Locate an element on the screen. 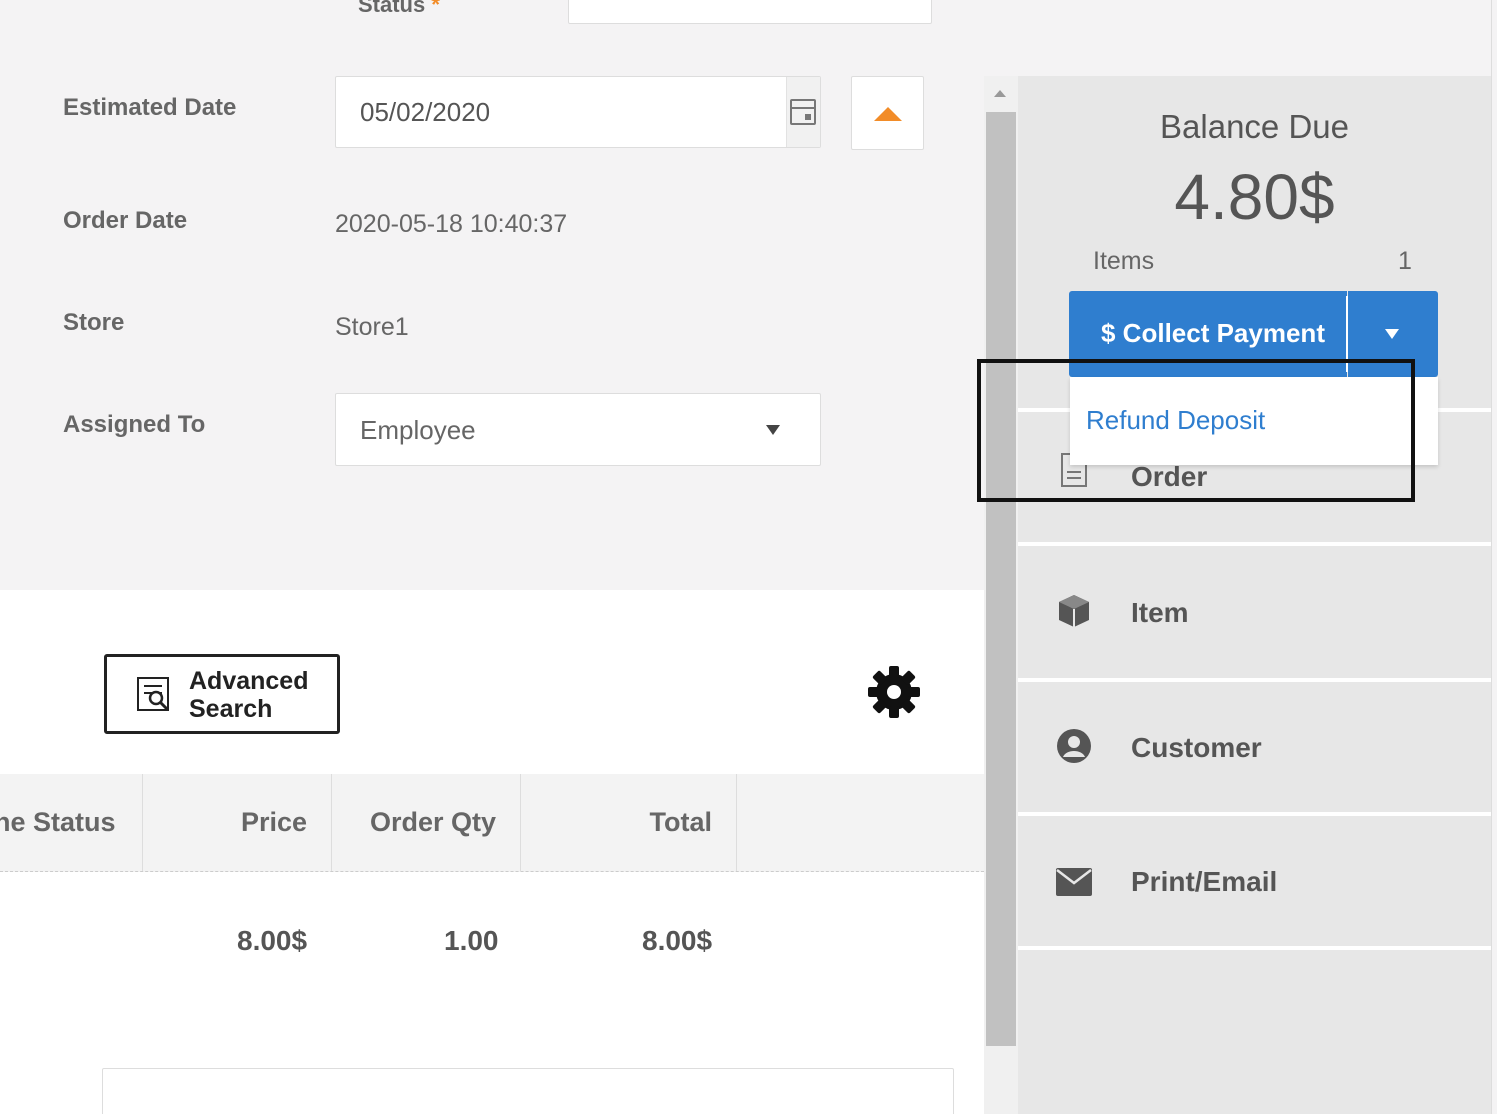 This screenshot has height=1114, width=1497. estimated-date-value: 05/02/2020 is located at coordinates (425, 112).